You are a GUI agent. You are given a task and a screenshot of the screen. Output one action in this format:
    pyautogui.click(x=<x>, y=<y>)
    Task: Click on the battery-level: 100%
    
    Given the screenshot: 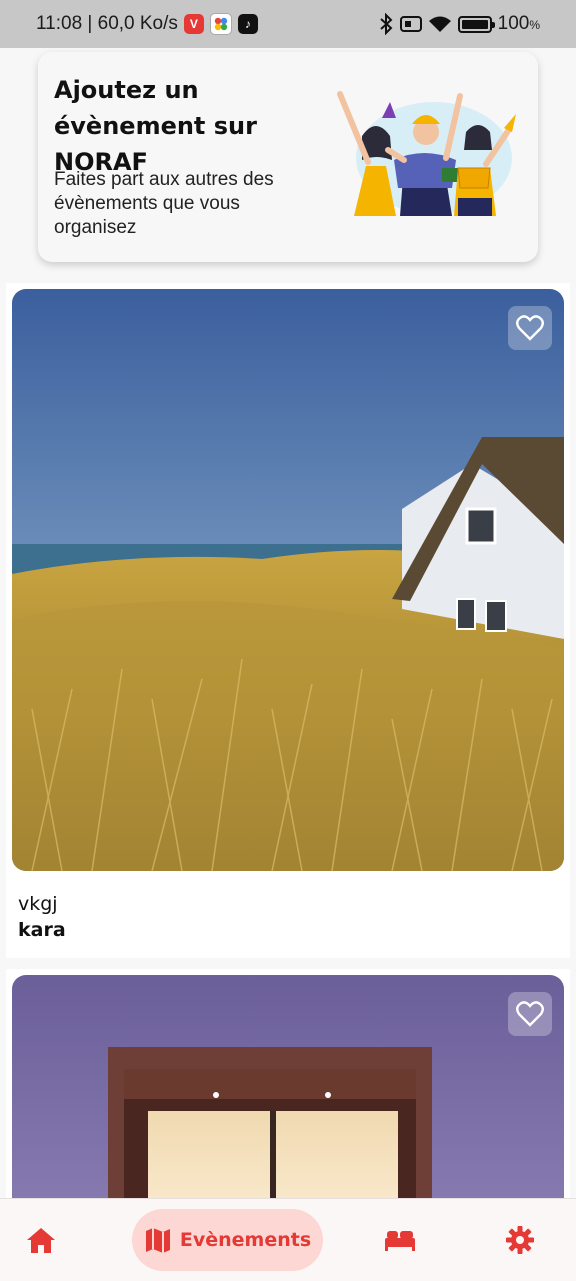 What is the action you would take?
    pyautogui.click(x=518, y=23)
    